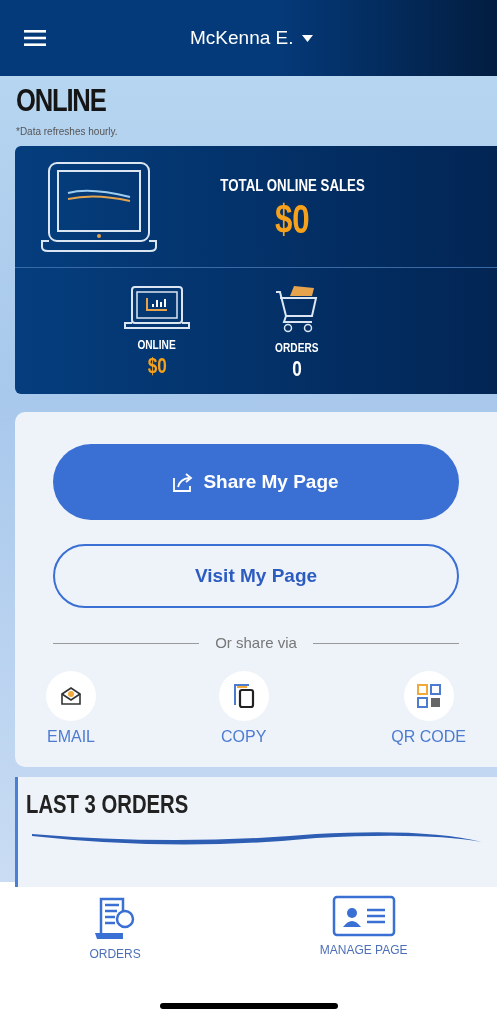 Image resolution: width=497 pixels, height=1011 pixels. What do you see at coordinates (428, 695) in the screenshot?
I see `qr-code-icon` at bounding box center [428, 695].